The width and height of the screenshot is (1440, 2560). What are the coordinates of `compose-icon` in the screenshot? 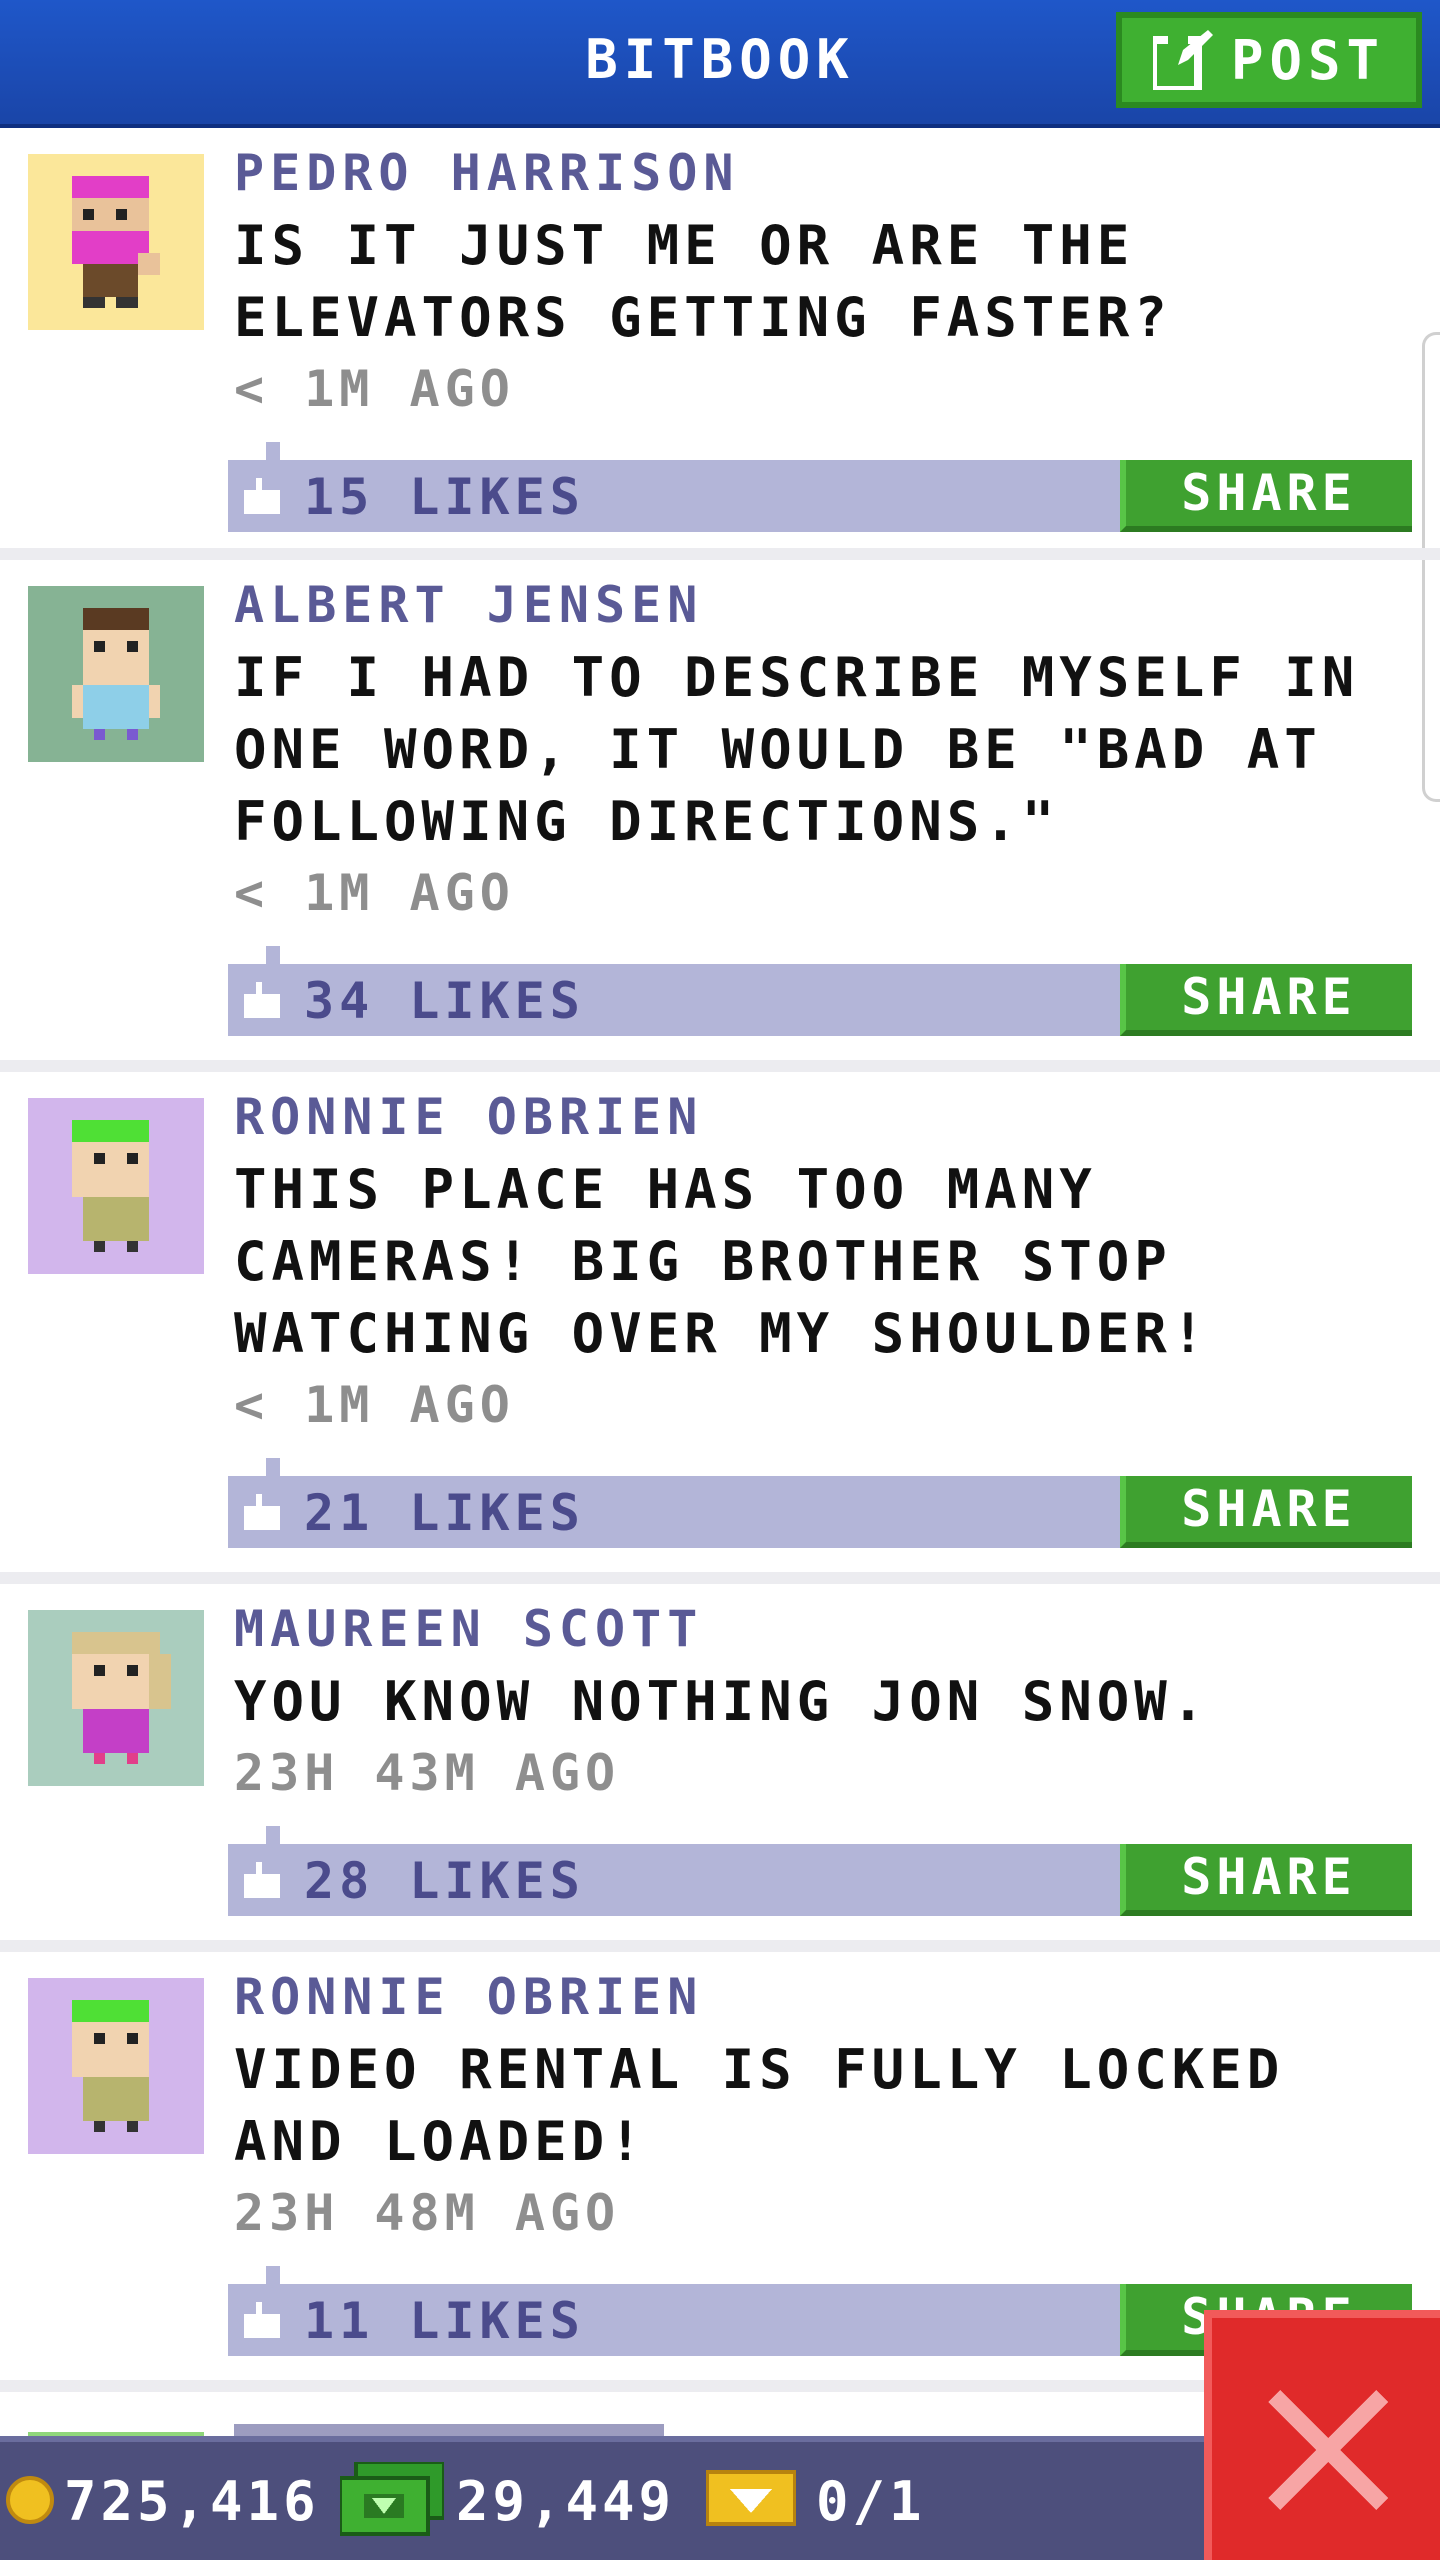 It's located at (1182, 60).